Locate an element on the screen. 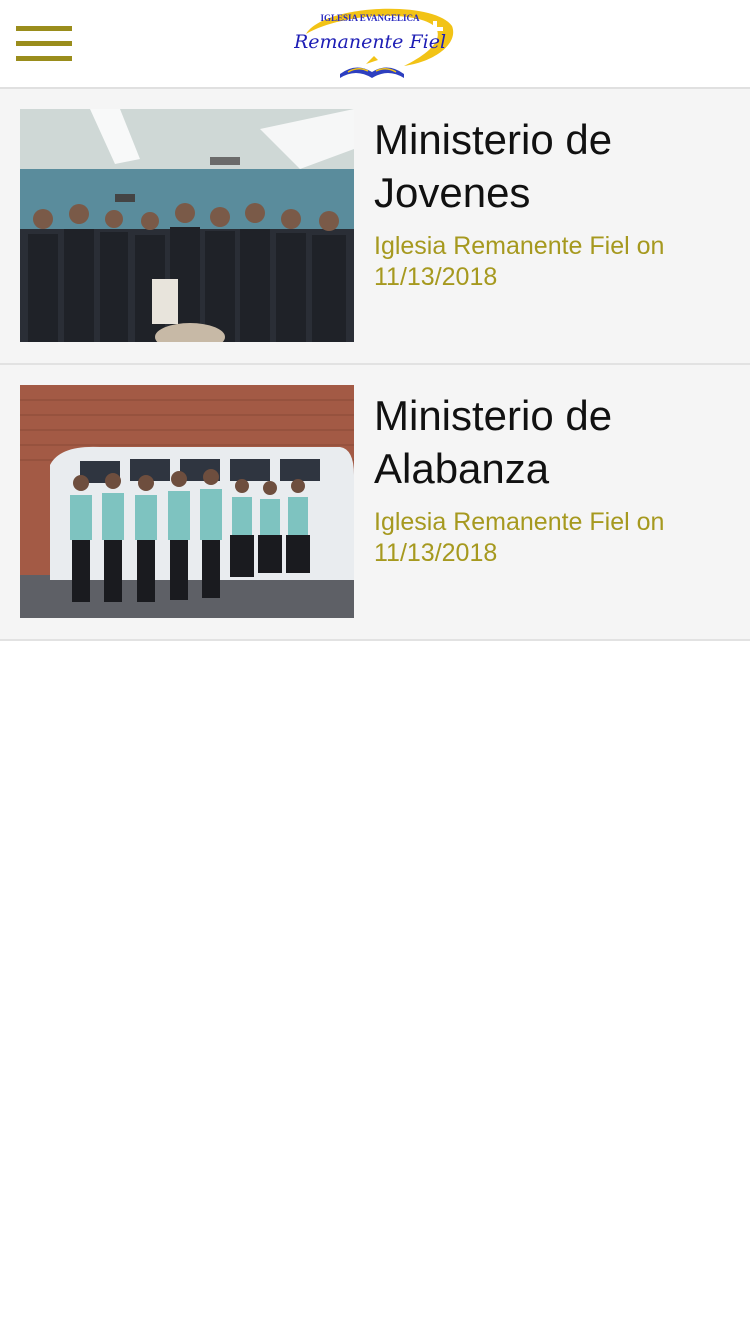  church-logo: IGLESIA EVANGELICA Remanente Fiel is located at coordinates (375, 44).